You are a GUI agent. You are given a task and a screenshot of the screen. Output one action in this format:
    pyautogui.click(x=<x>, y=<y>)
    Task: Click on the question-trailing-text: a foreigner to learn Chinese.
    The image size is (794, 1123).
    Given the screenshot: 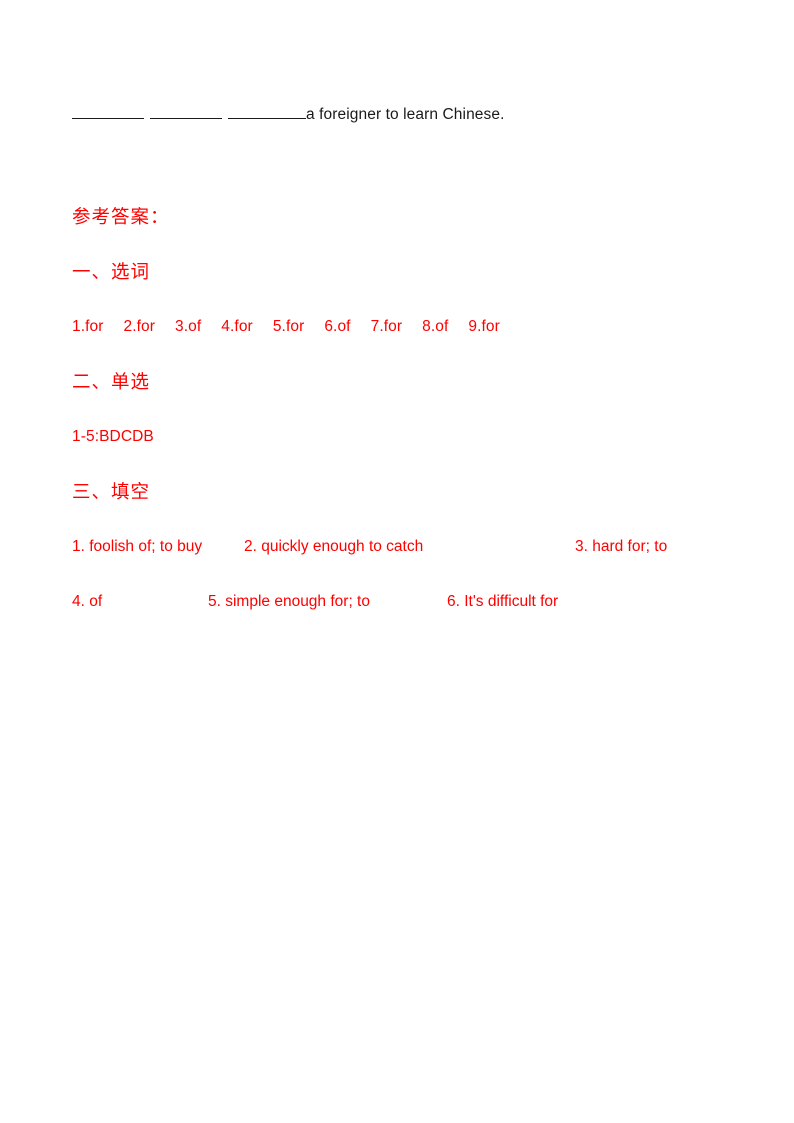 What is the action you would take?
    pyautogui.click(x=405, y=114)
    